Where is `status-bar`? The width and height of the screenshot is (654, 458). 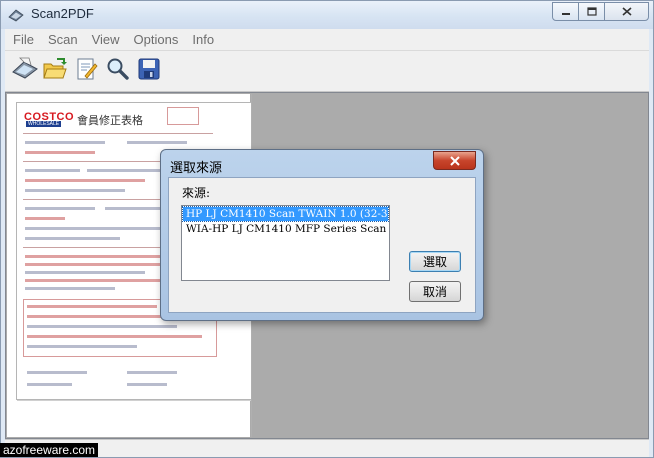 status-bar is located at coordinates (327, 448).